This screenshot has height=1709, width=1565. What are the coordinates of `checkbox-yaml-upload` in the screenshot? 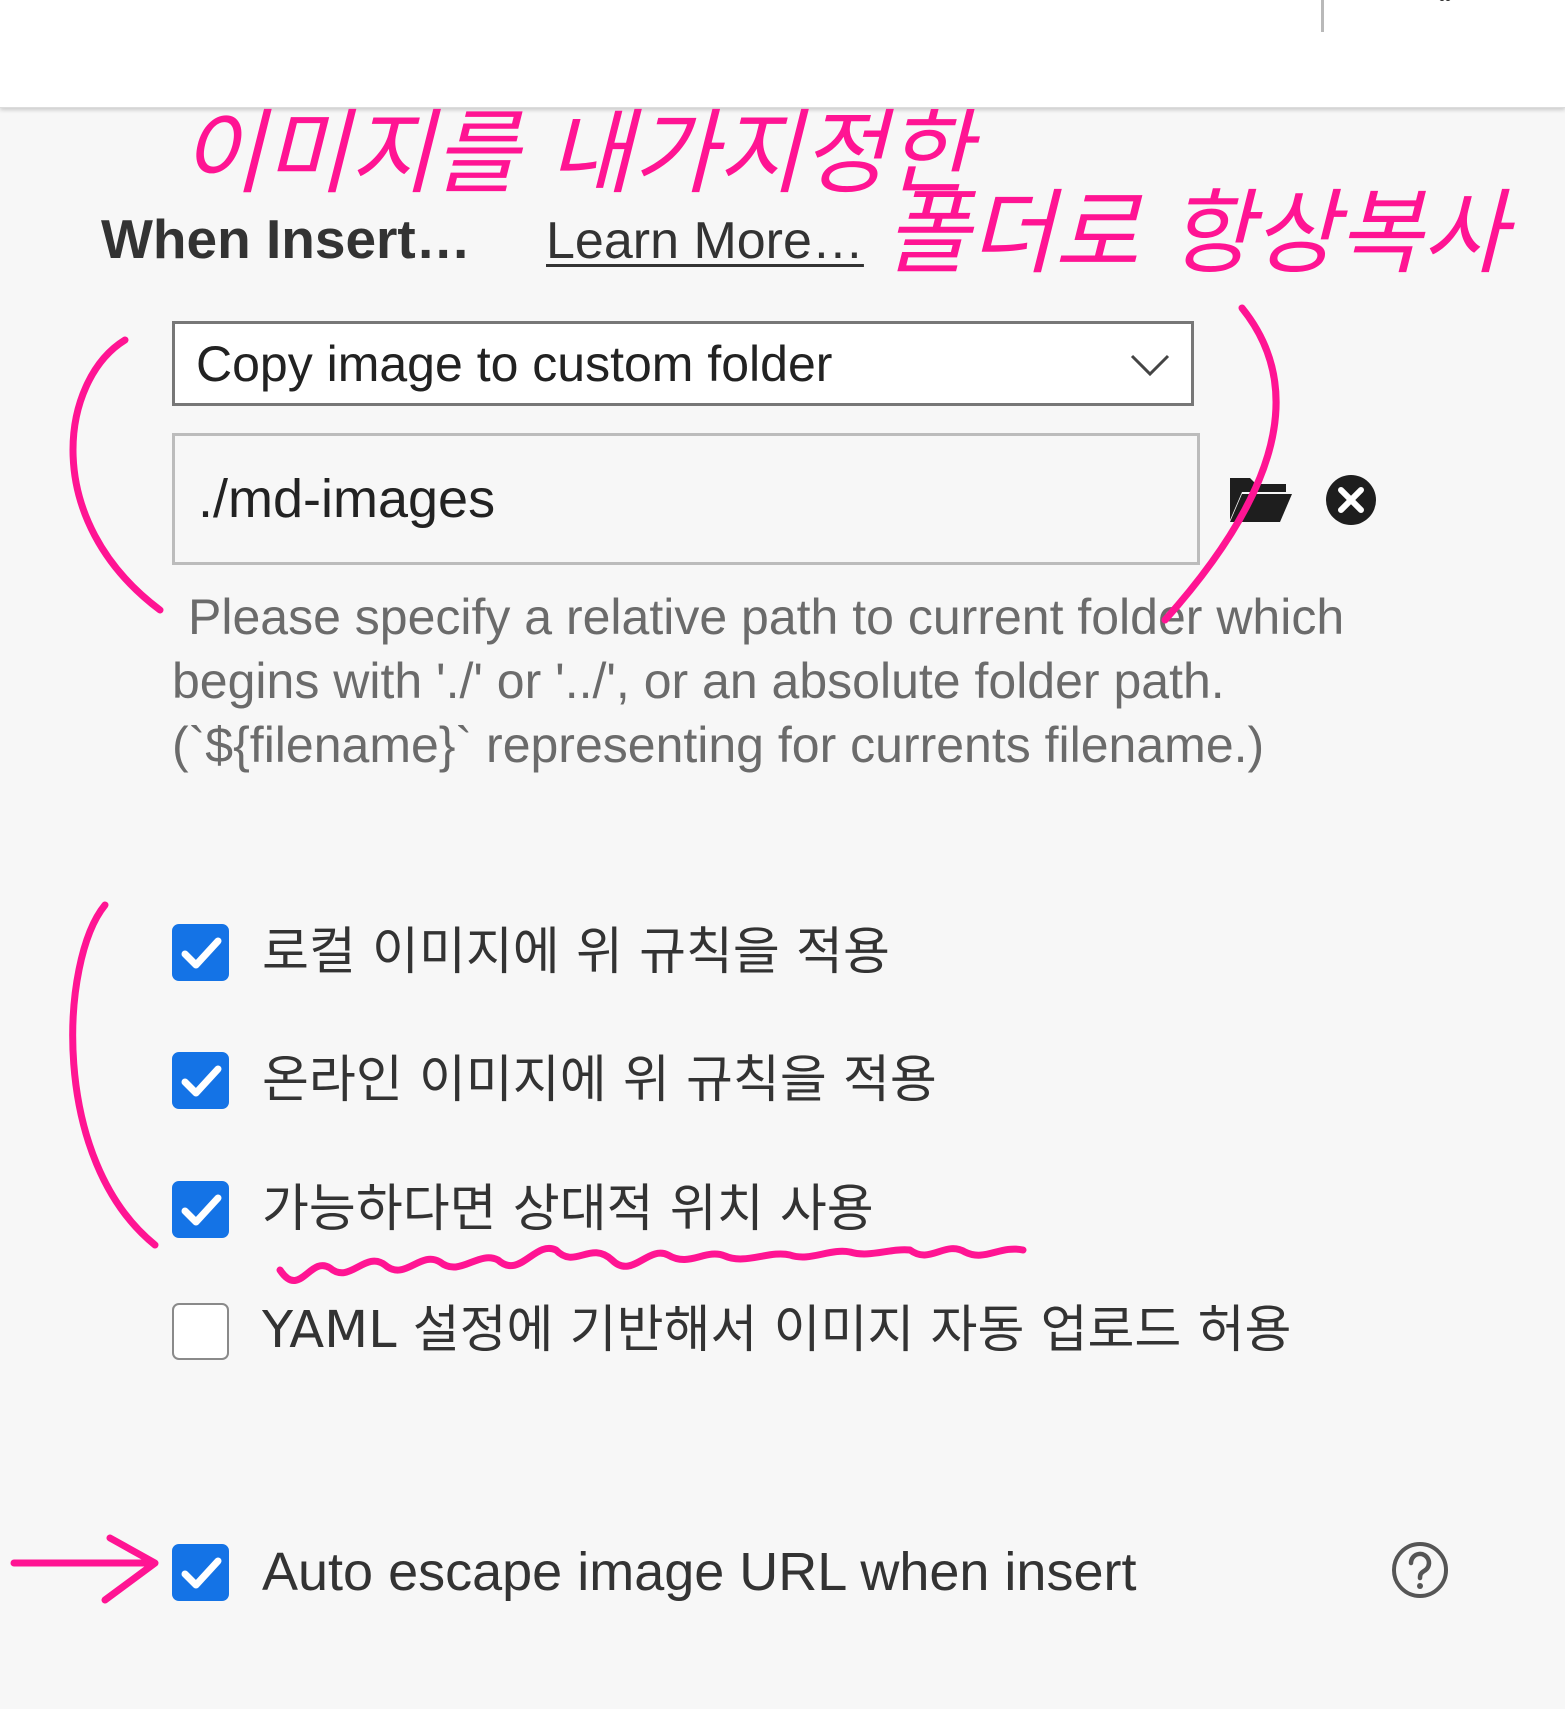 It's located at (200, 1331).